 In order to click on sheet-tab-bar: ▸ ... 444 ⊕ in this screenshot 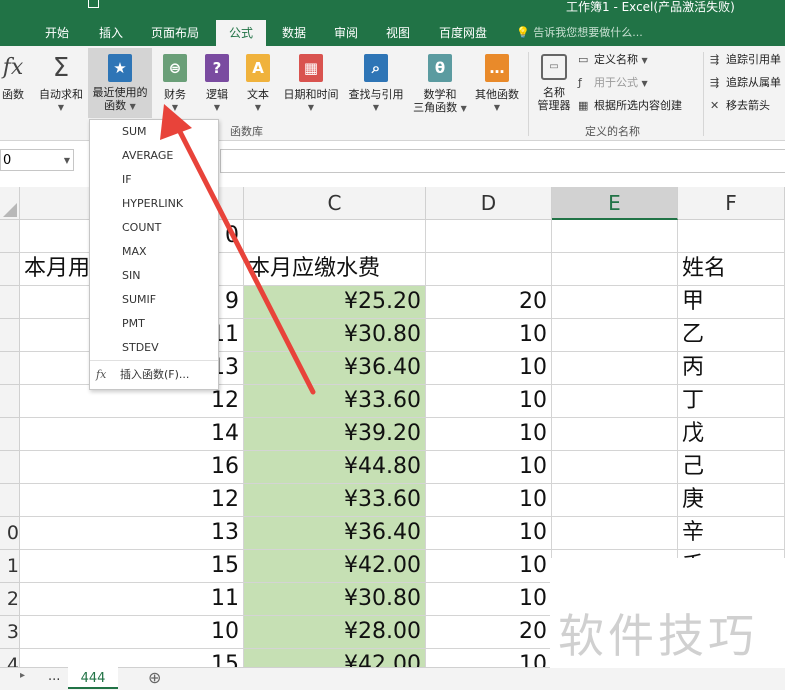, I will do `click(392, 678)`.